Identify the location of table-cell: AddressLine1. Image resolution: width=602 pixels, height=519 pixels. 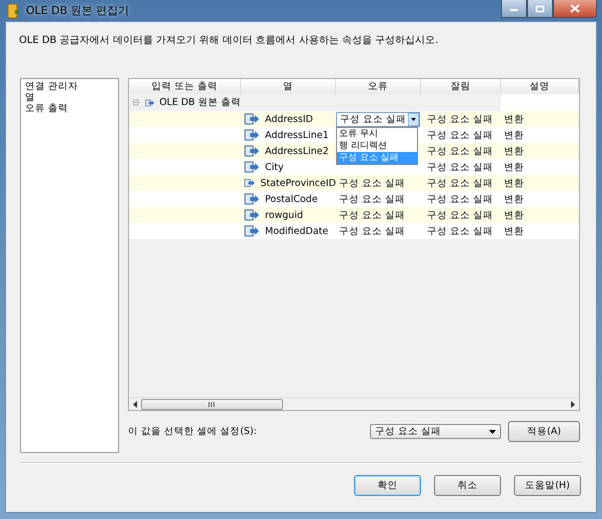
(297, 135).